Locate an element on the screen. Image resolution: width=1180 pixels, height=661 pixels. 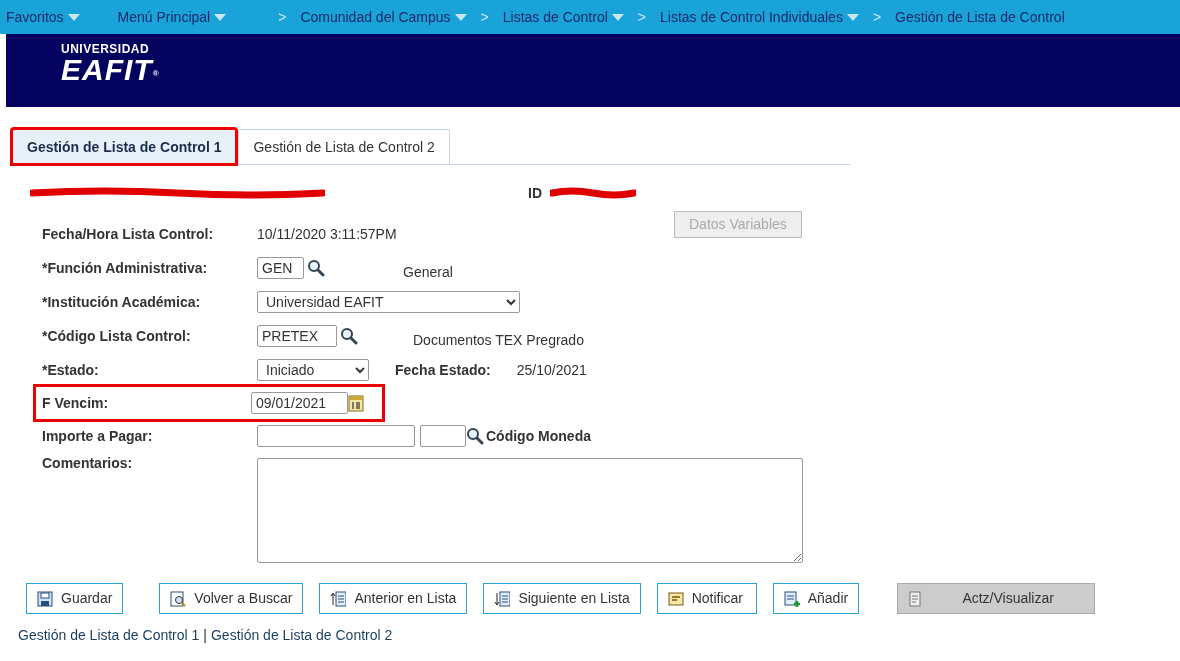
tab: Gestión de Lista de Control 2 is located at coordinates (344, 146).